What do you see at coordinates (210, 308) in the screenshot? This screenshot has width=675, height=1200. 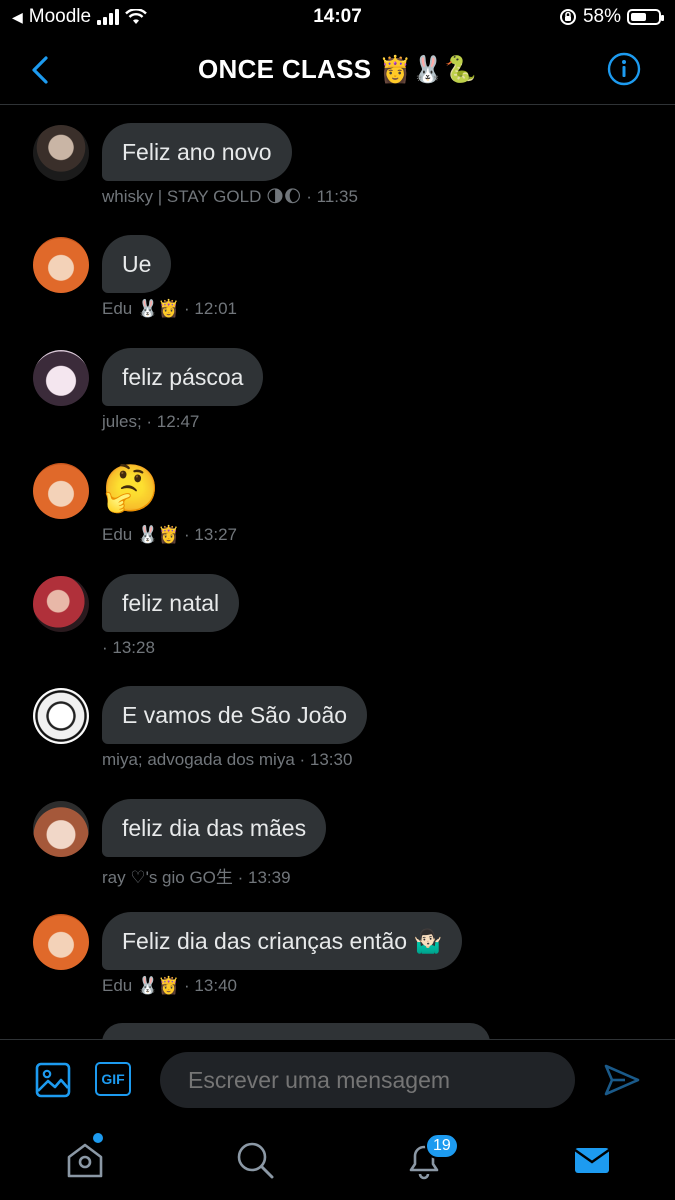 I see `message-time: · 12:01` at bounding box center [210, 308].